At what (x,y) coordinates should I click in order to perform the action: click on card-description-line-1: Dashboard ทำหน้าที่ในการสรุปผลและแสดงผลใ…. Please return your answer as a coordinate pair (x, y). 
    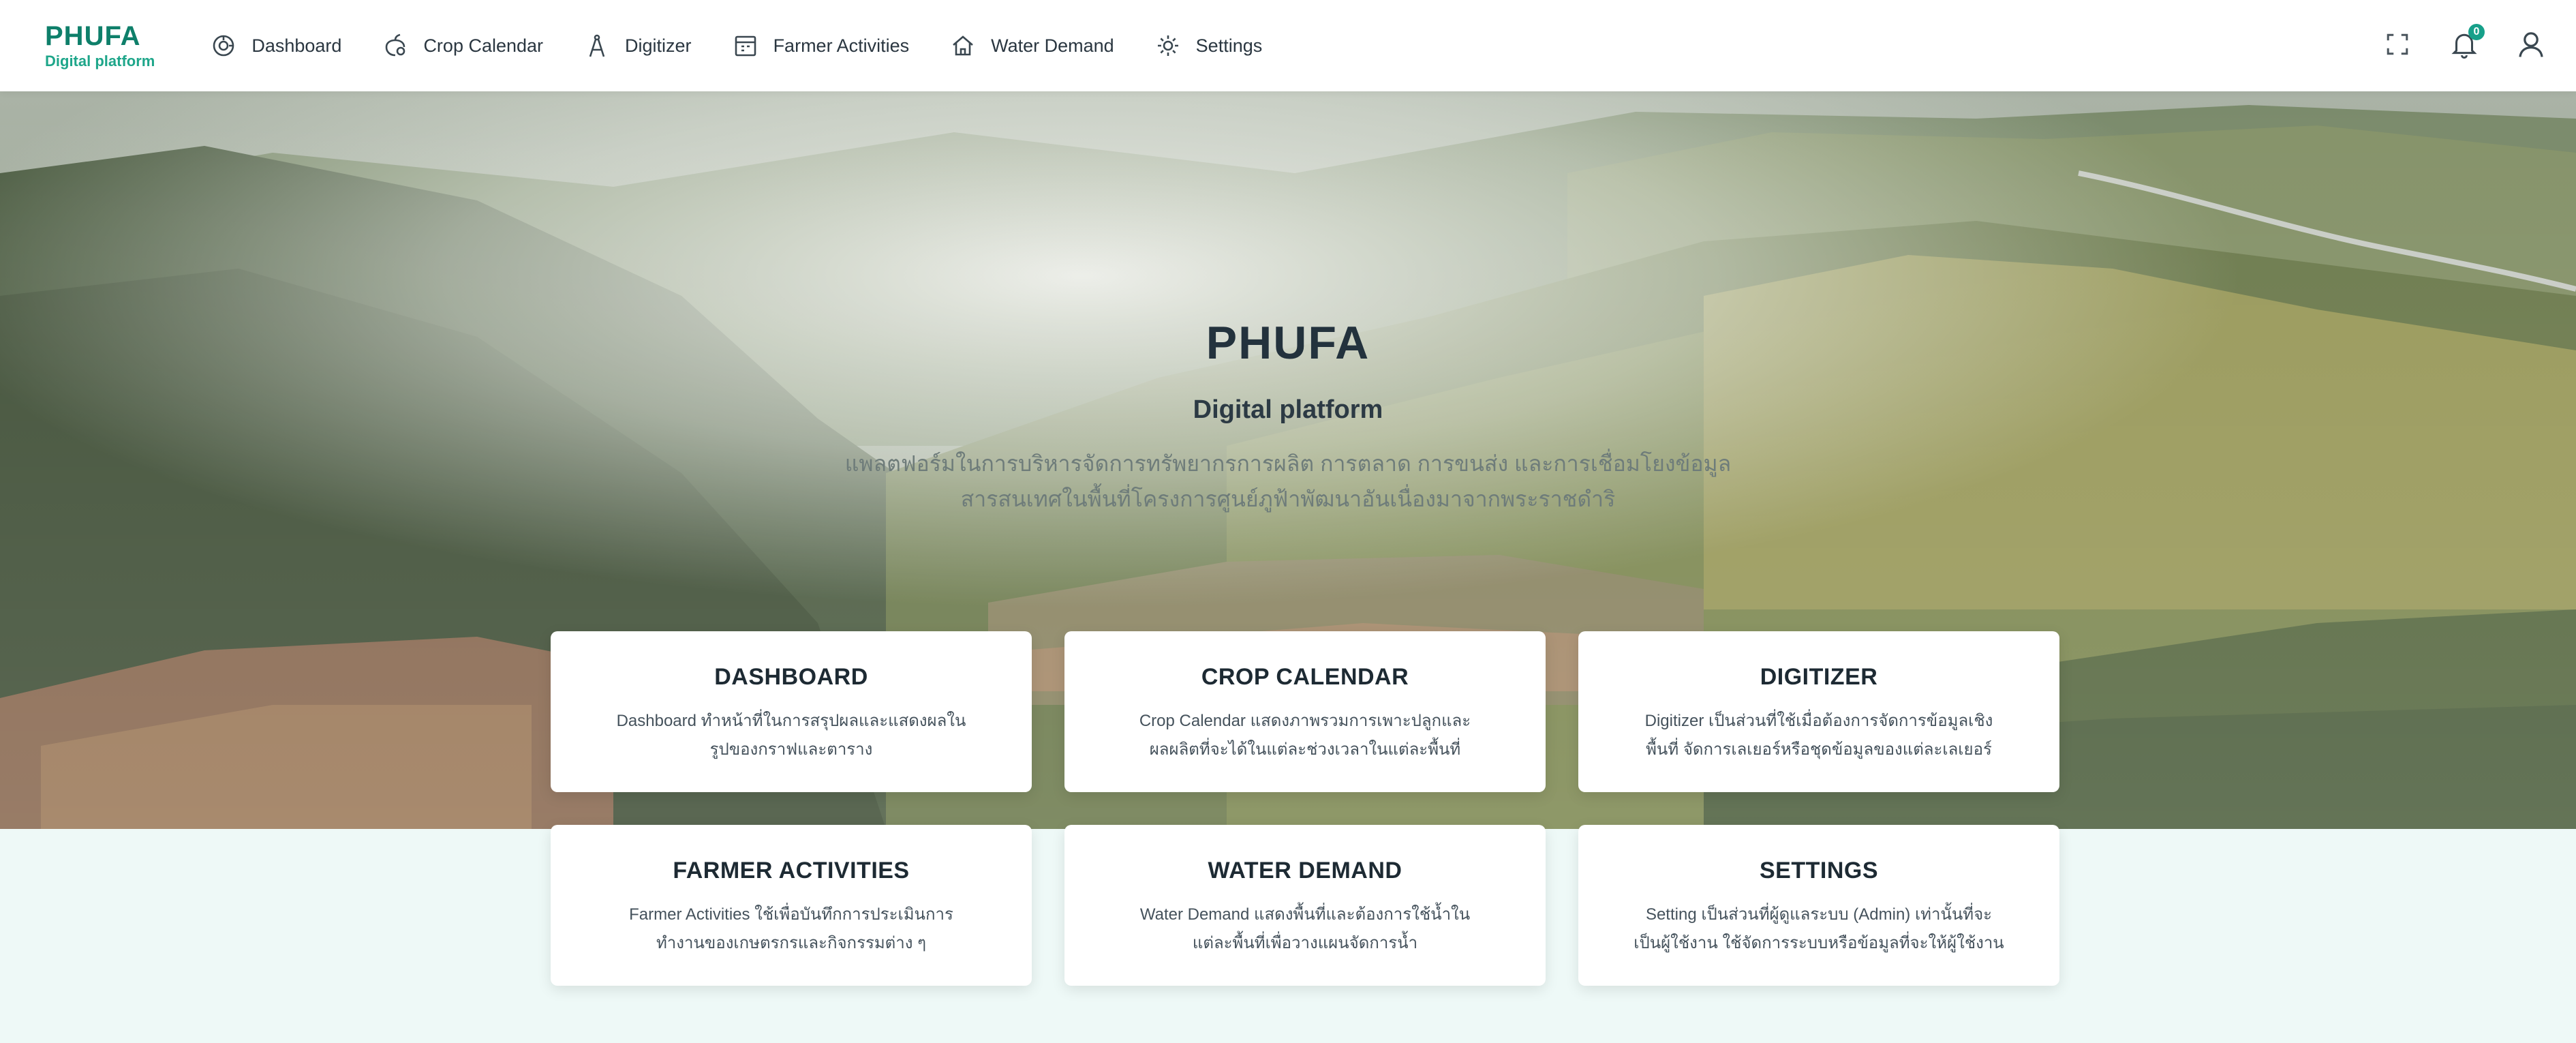
    Looking at the image, I should click on (791, 721).